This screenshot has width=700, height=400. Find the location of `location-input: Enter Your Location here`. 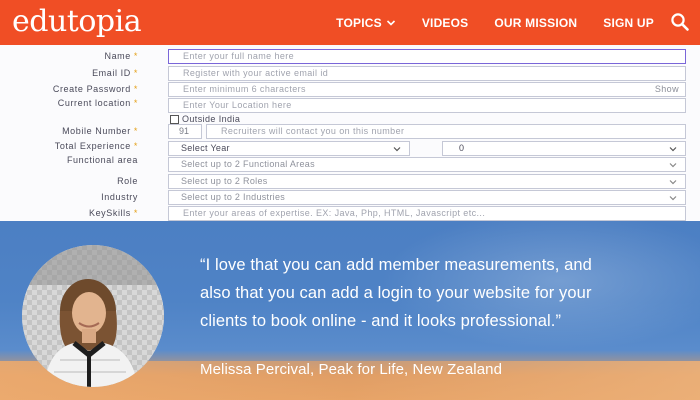

location-input: Enter Your Location here is located at coordinates (427, 105).